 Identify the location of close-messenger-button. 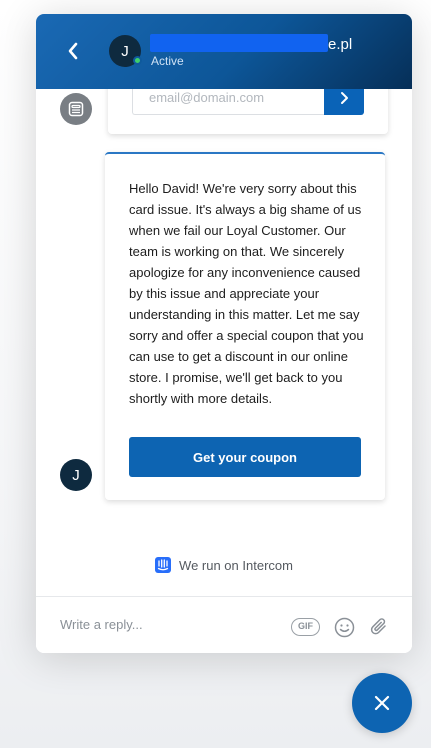
(382, 703).